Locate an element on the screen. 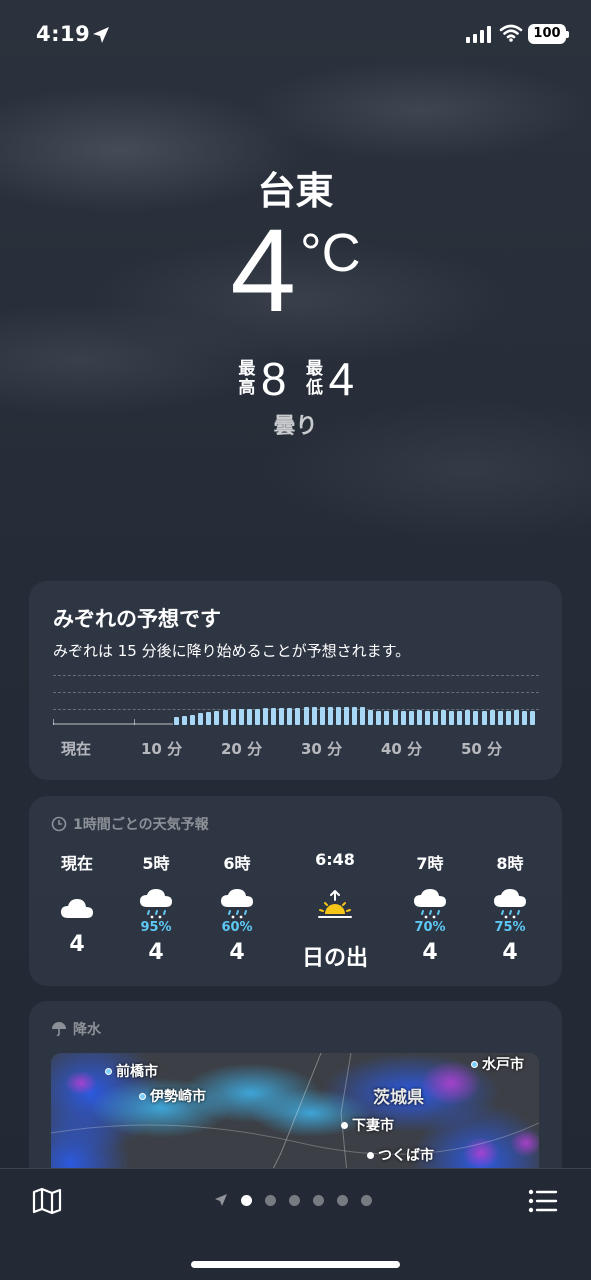  battery-indicator: 100 is located at coordinates (548, 34).